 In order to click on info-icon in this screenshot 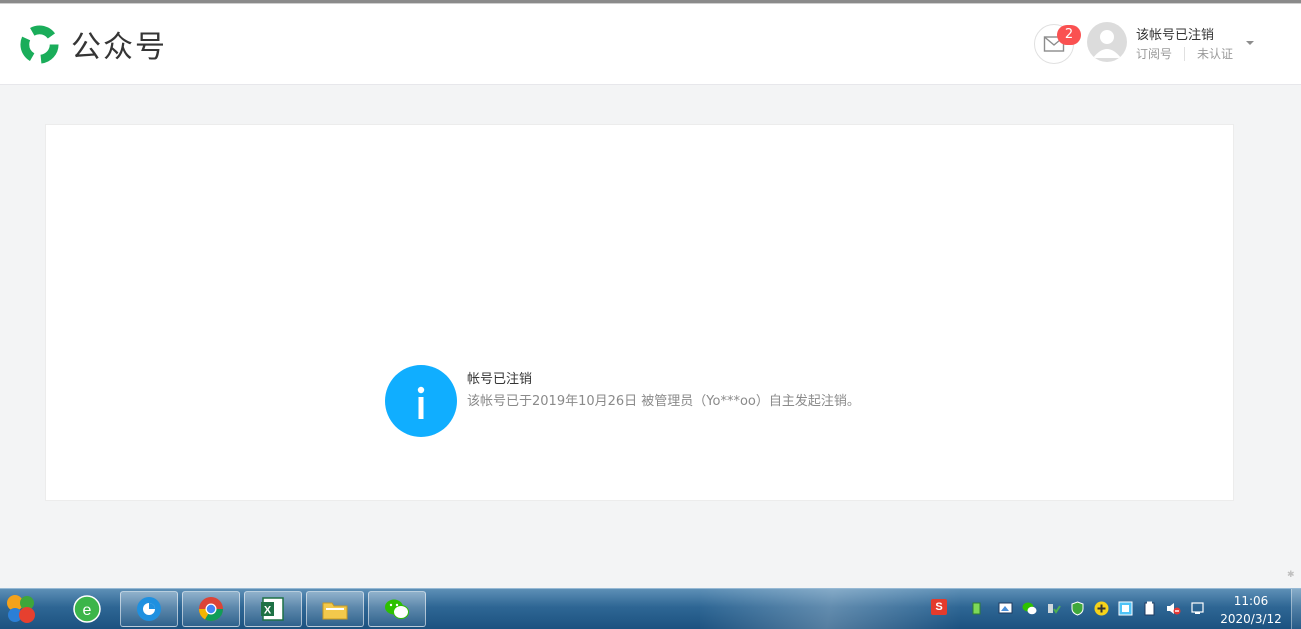, I will do `click(421, 401)`.